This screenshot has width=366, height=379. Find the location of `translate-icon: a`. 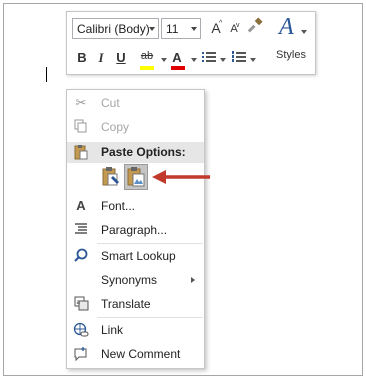

translate-icon: a is located at coordinates (81, 304).